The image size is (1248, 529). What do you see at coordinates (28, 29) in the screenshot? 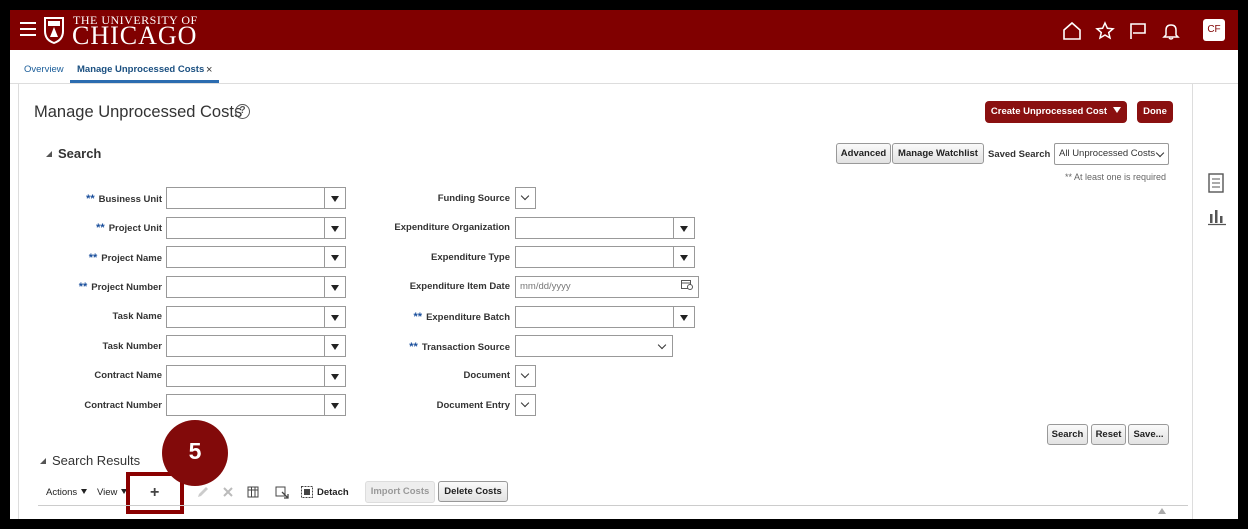
I see `menu-icon` at bounding box center [28, 29].